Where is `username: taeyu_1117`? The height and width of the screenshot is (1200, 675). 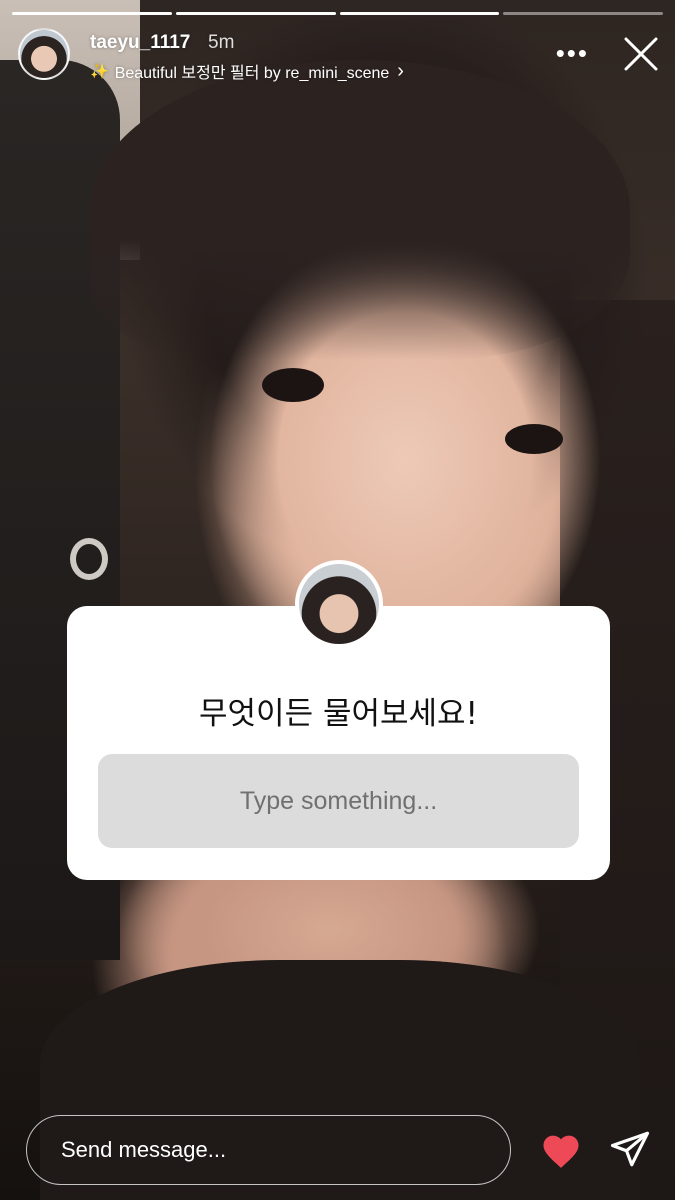 username: taeyu_1117 is located at coordinates (140, 43).